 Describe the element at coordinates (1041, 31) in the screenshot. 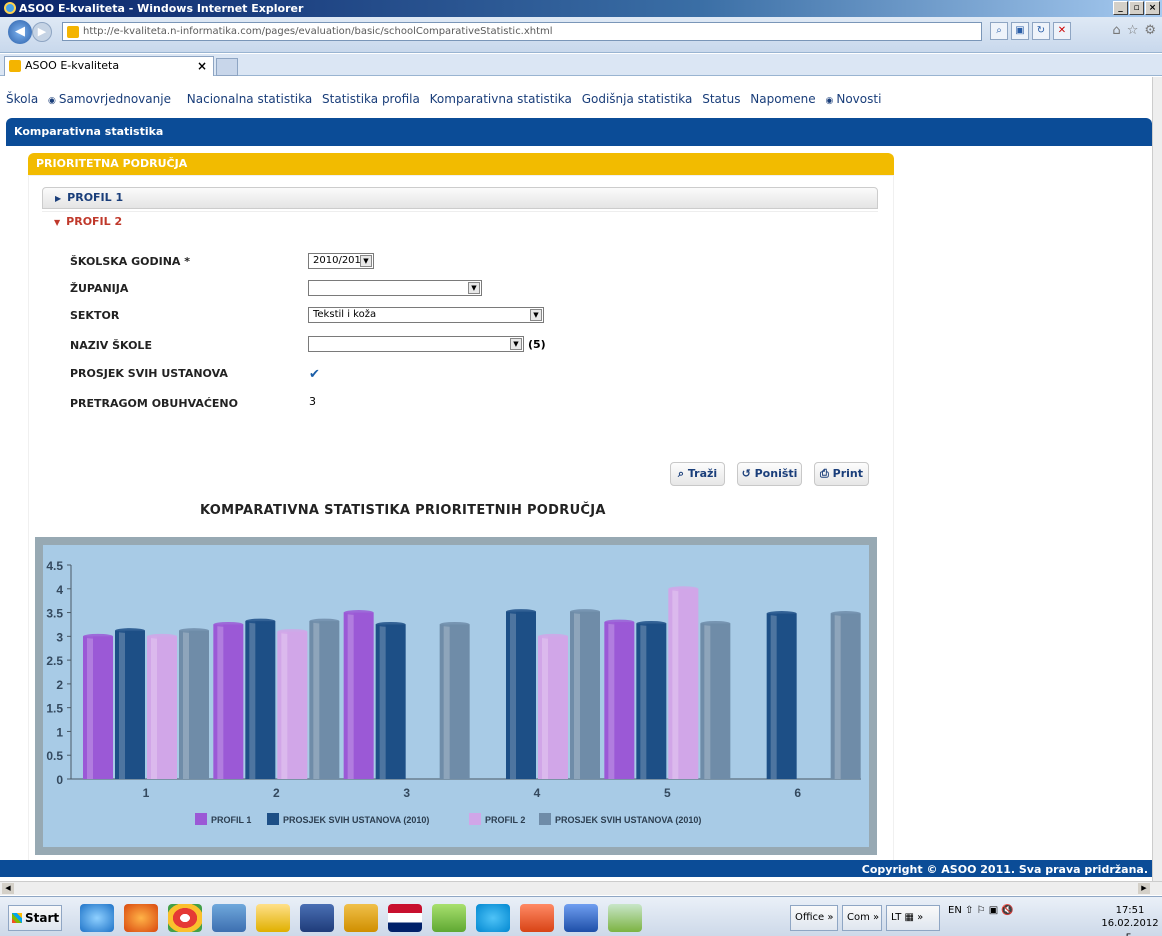

I see `refresh-icon: ↻` at that location.